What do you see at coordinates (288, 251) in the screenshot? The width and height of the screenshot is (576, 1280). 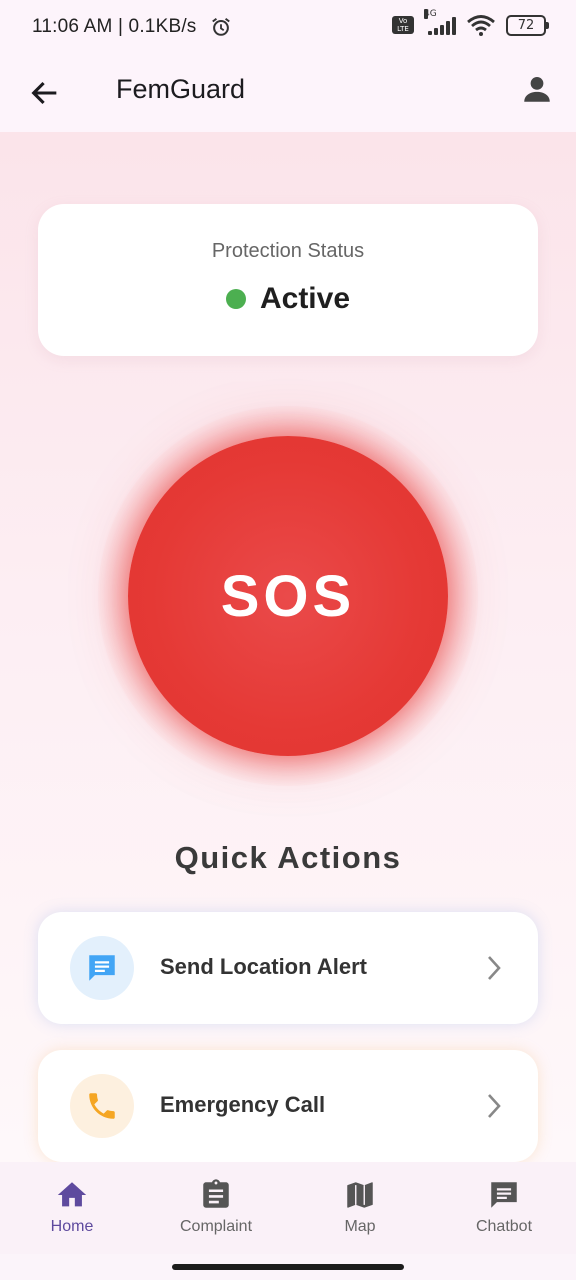 I see `protection-status-label: Protection Status` at bounding box center [288, 251].